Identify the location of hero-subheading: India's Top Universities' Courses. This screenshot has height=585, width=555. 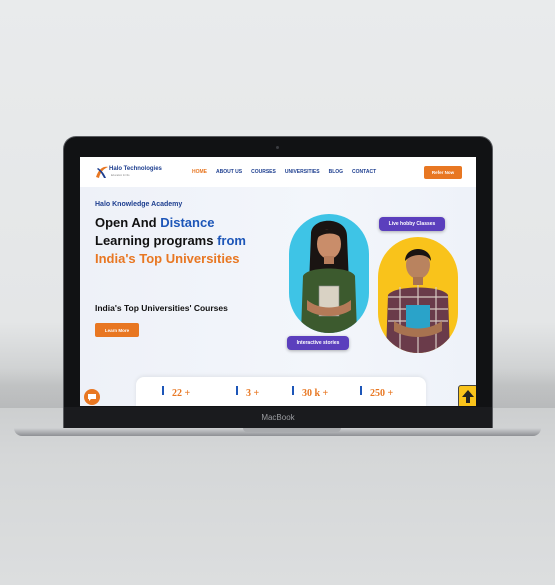
(161, 308).